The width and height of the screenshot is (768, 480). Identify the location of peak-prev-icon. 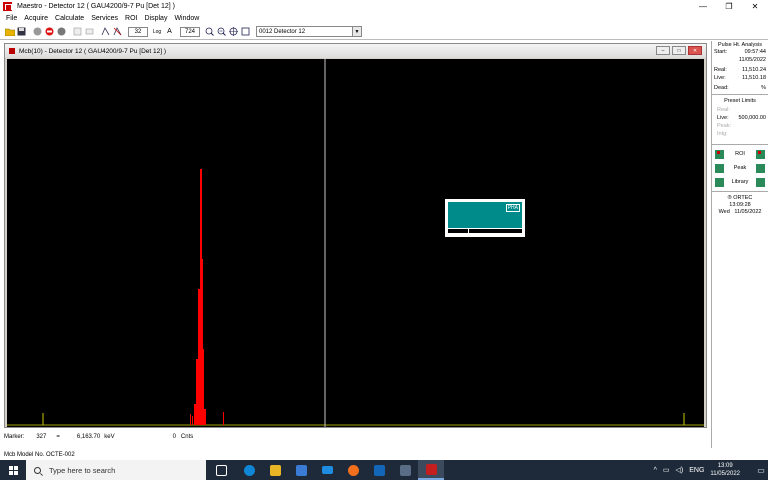
(719, 168).